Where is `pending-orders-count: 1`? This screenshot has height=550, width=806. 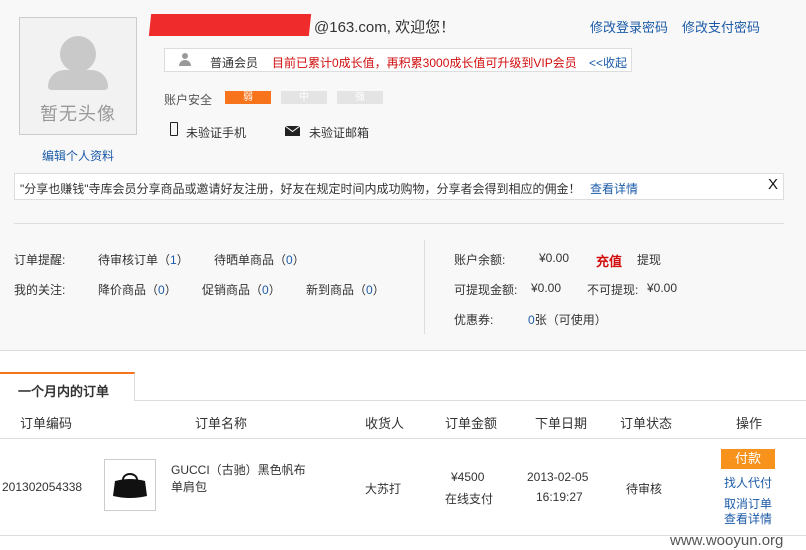 pending-orders-count: 1 is located at coordinates (173, 260).